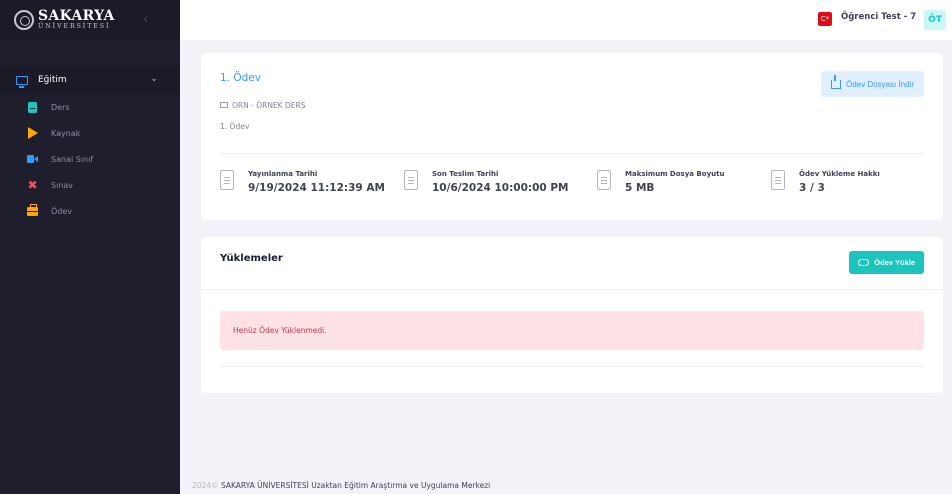 This screenshot has height=494, width=952. I want to click on monitor-icon, so click(22, 81).